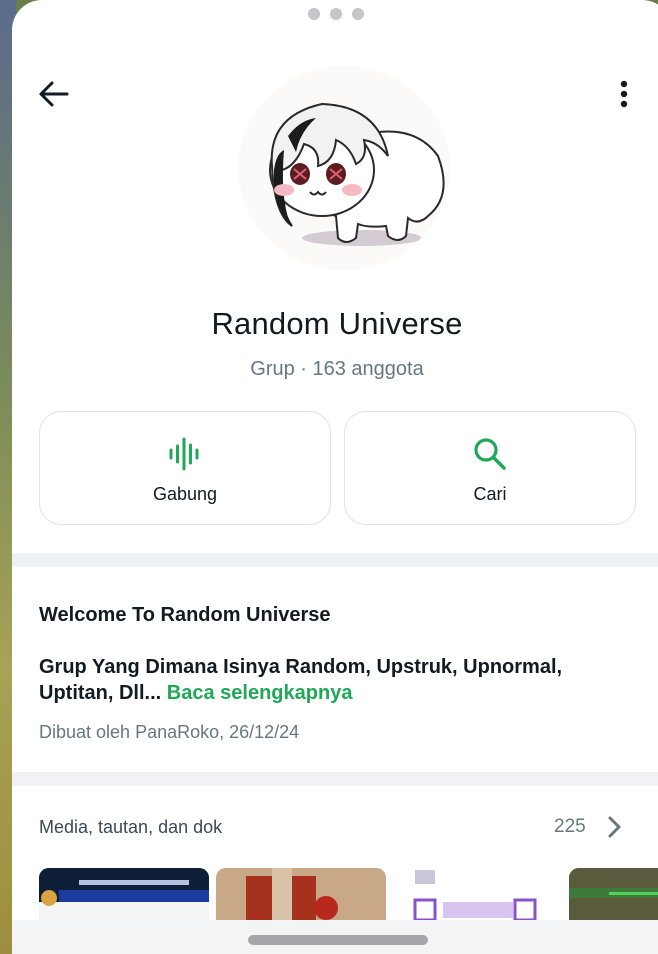 The width and height of the screenshot is (658, 954). What do you see at coordinates (184, 454) in the screenshot?
I see `audio-wave-icon` at bounding box center [184, 454].